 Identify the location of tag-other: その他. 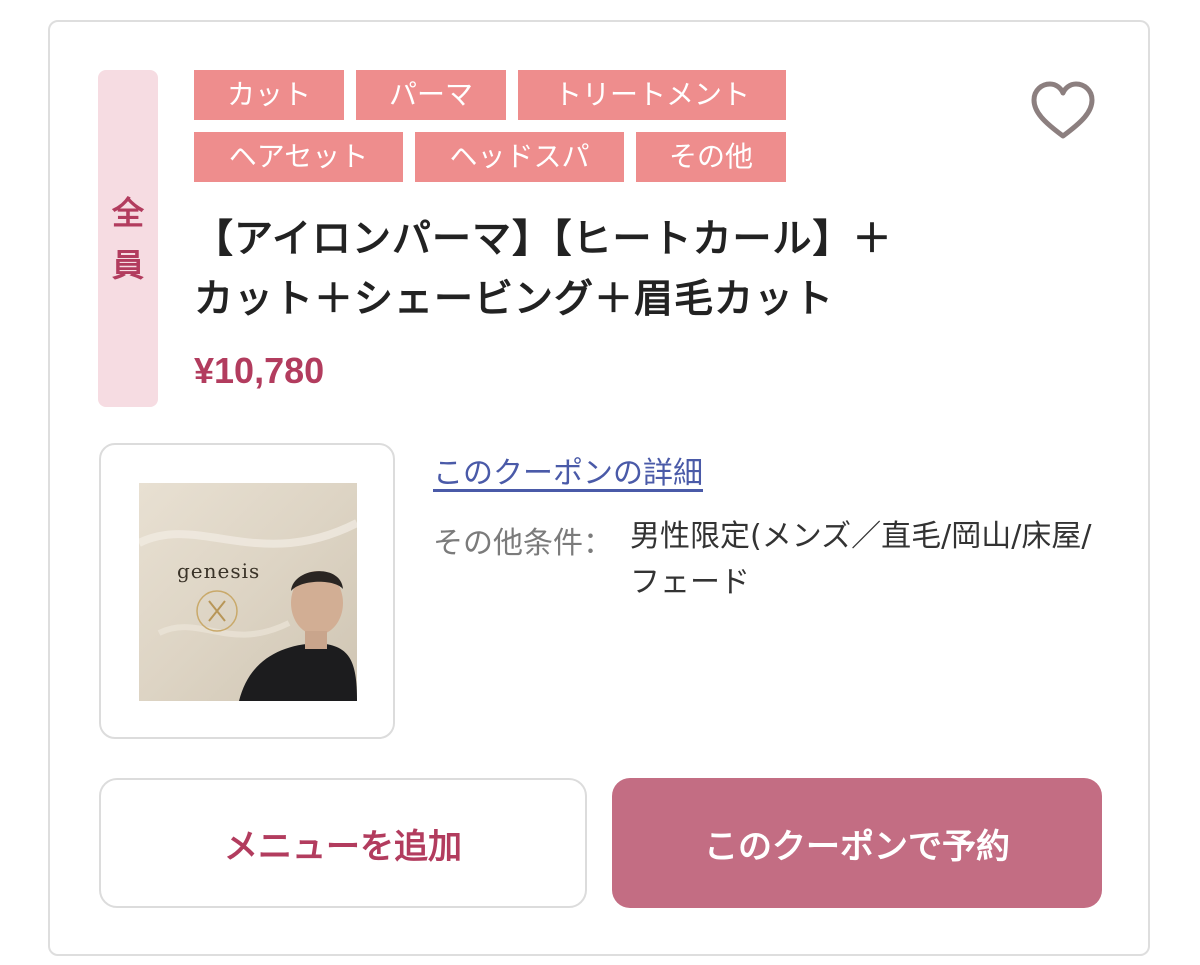
(711, 157).